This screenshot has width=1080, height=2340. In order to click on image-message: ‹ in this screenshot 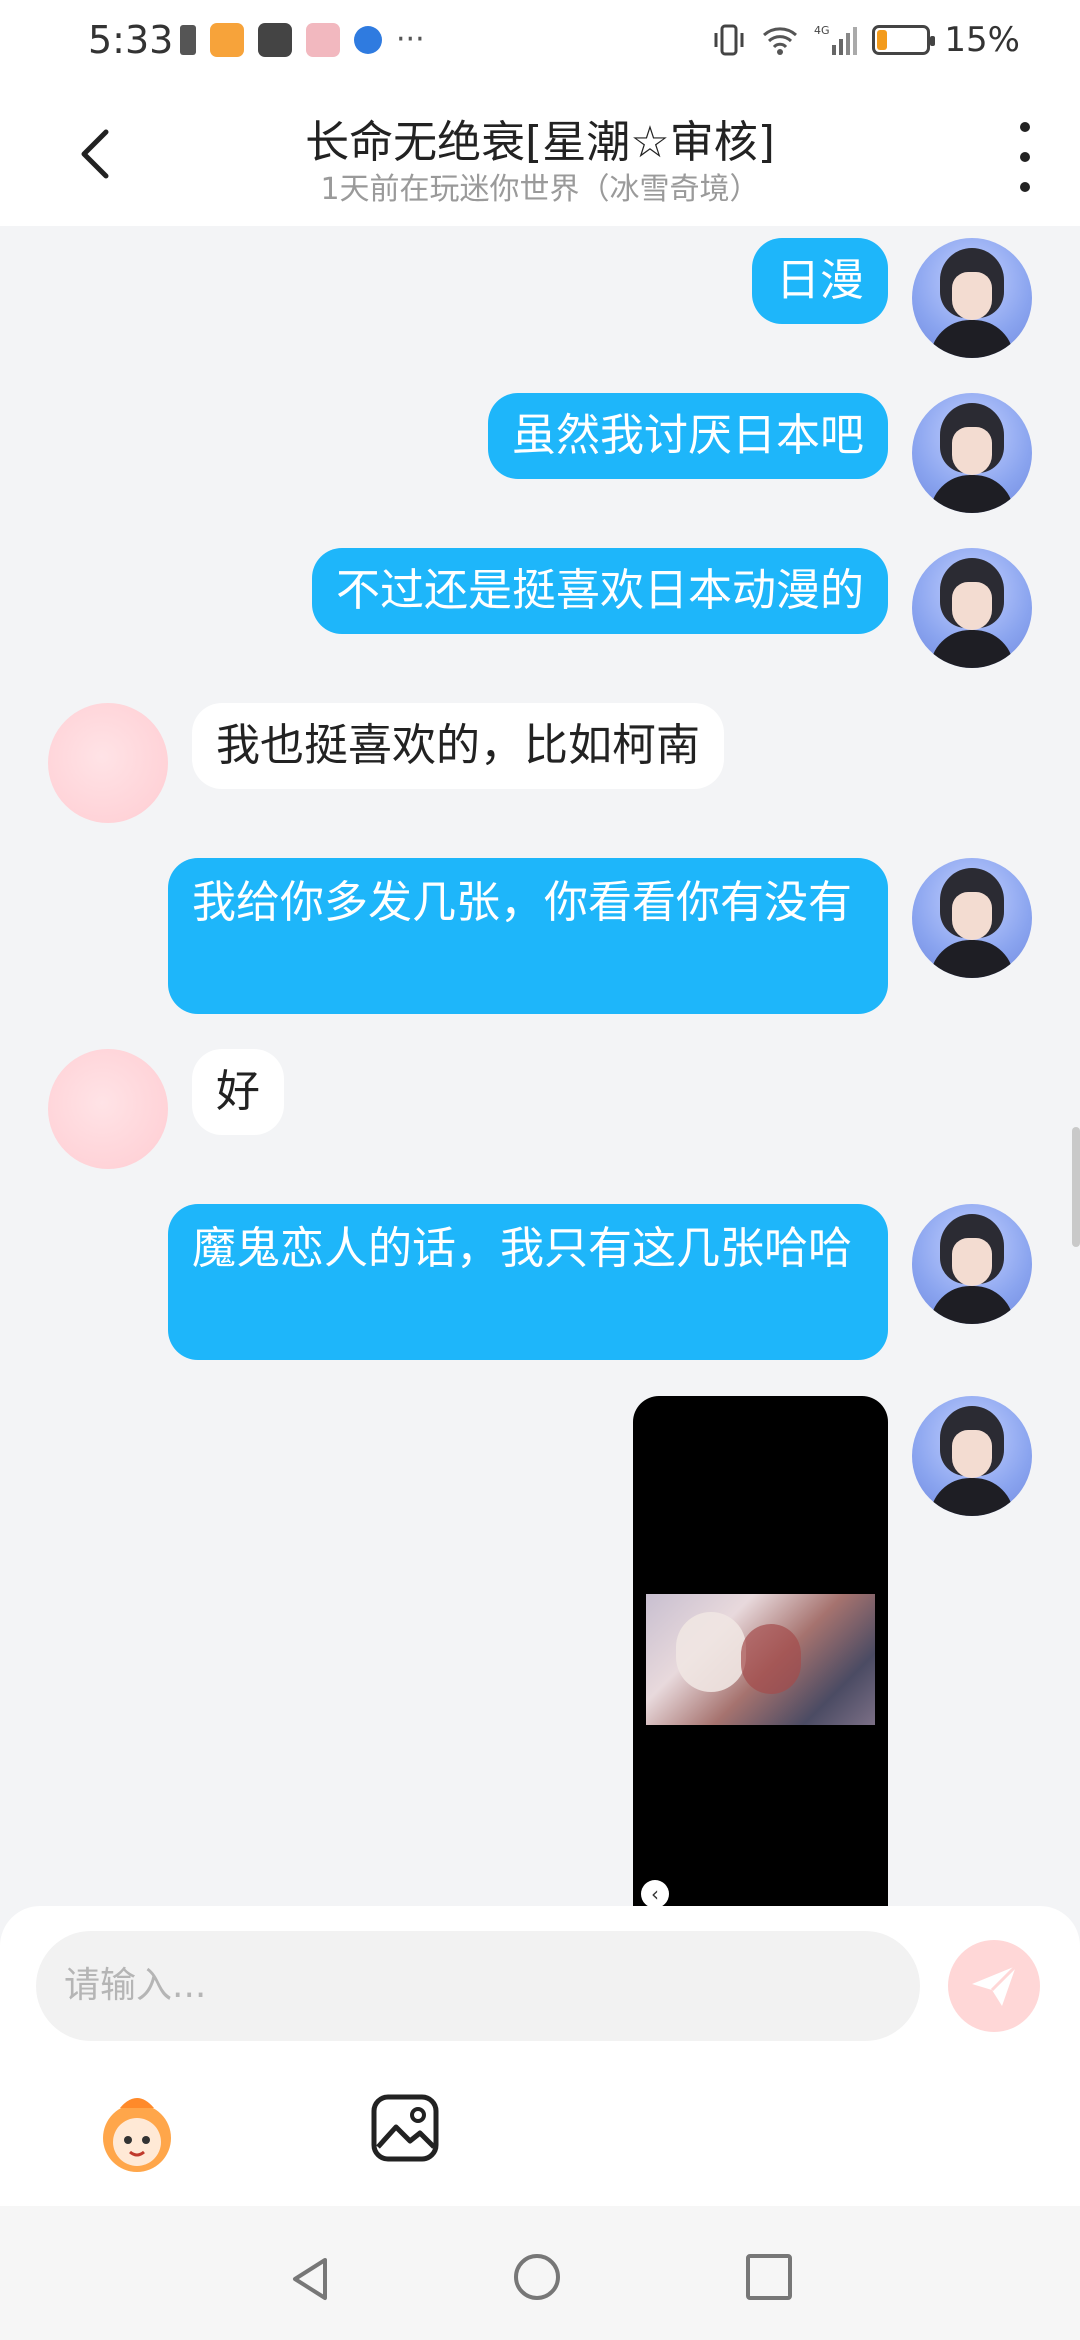, I will do `click(760, 1656)`.